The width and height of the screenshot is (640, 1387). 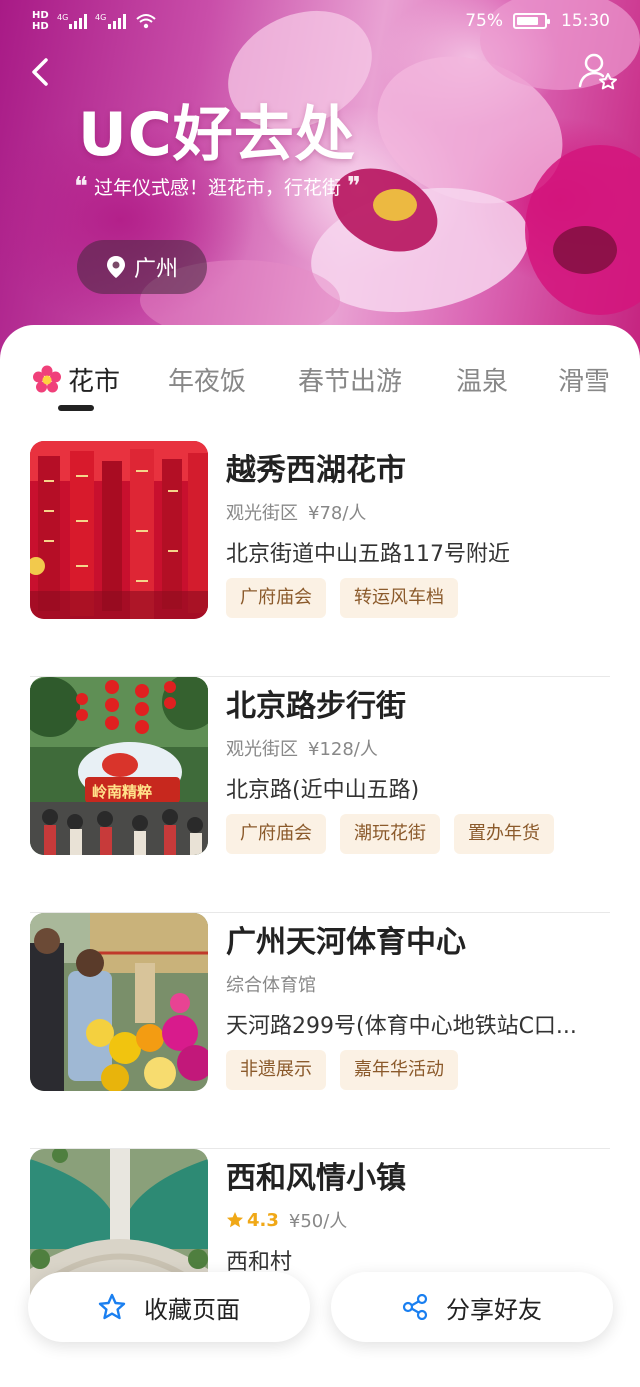 What do you see at coordinates (494, 1309) in the screenshot?
I see `share-label: 分享好友` at bounding box center [494, 1309].